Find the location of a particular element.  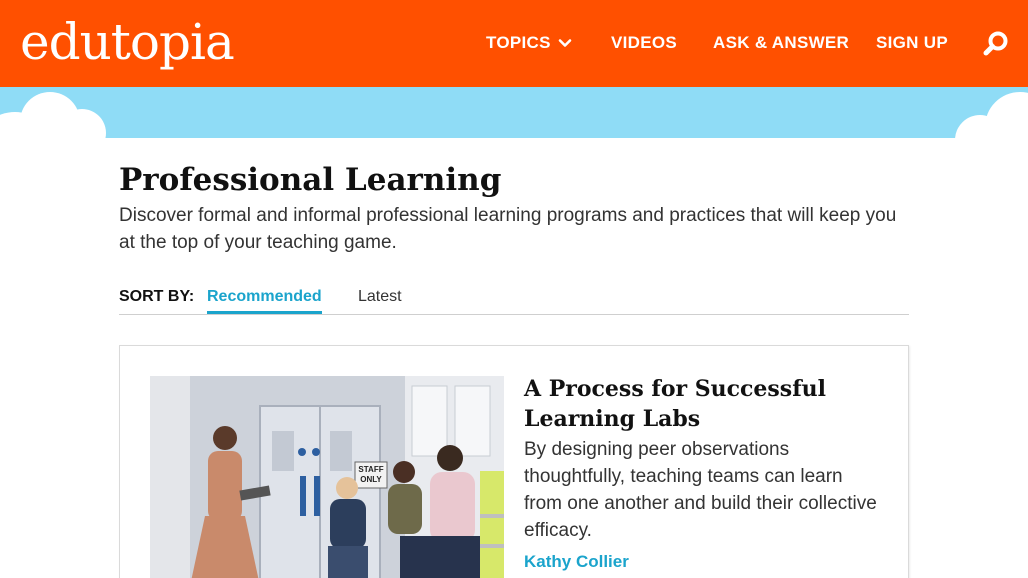

nav-topics-label: TOPICS is located at coordinates (518, 42).